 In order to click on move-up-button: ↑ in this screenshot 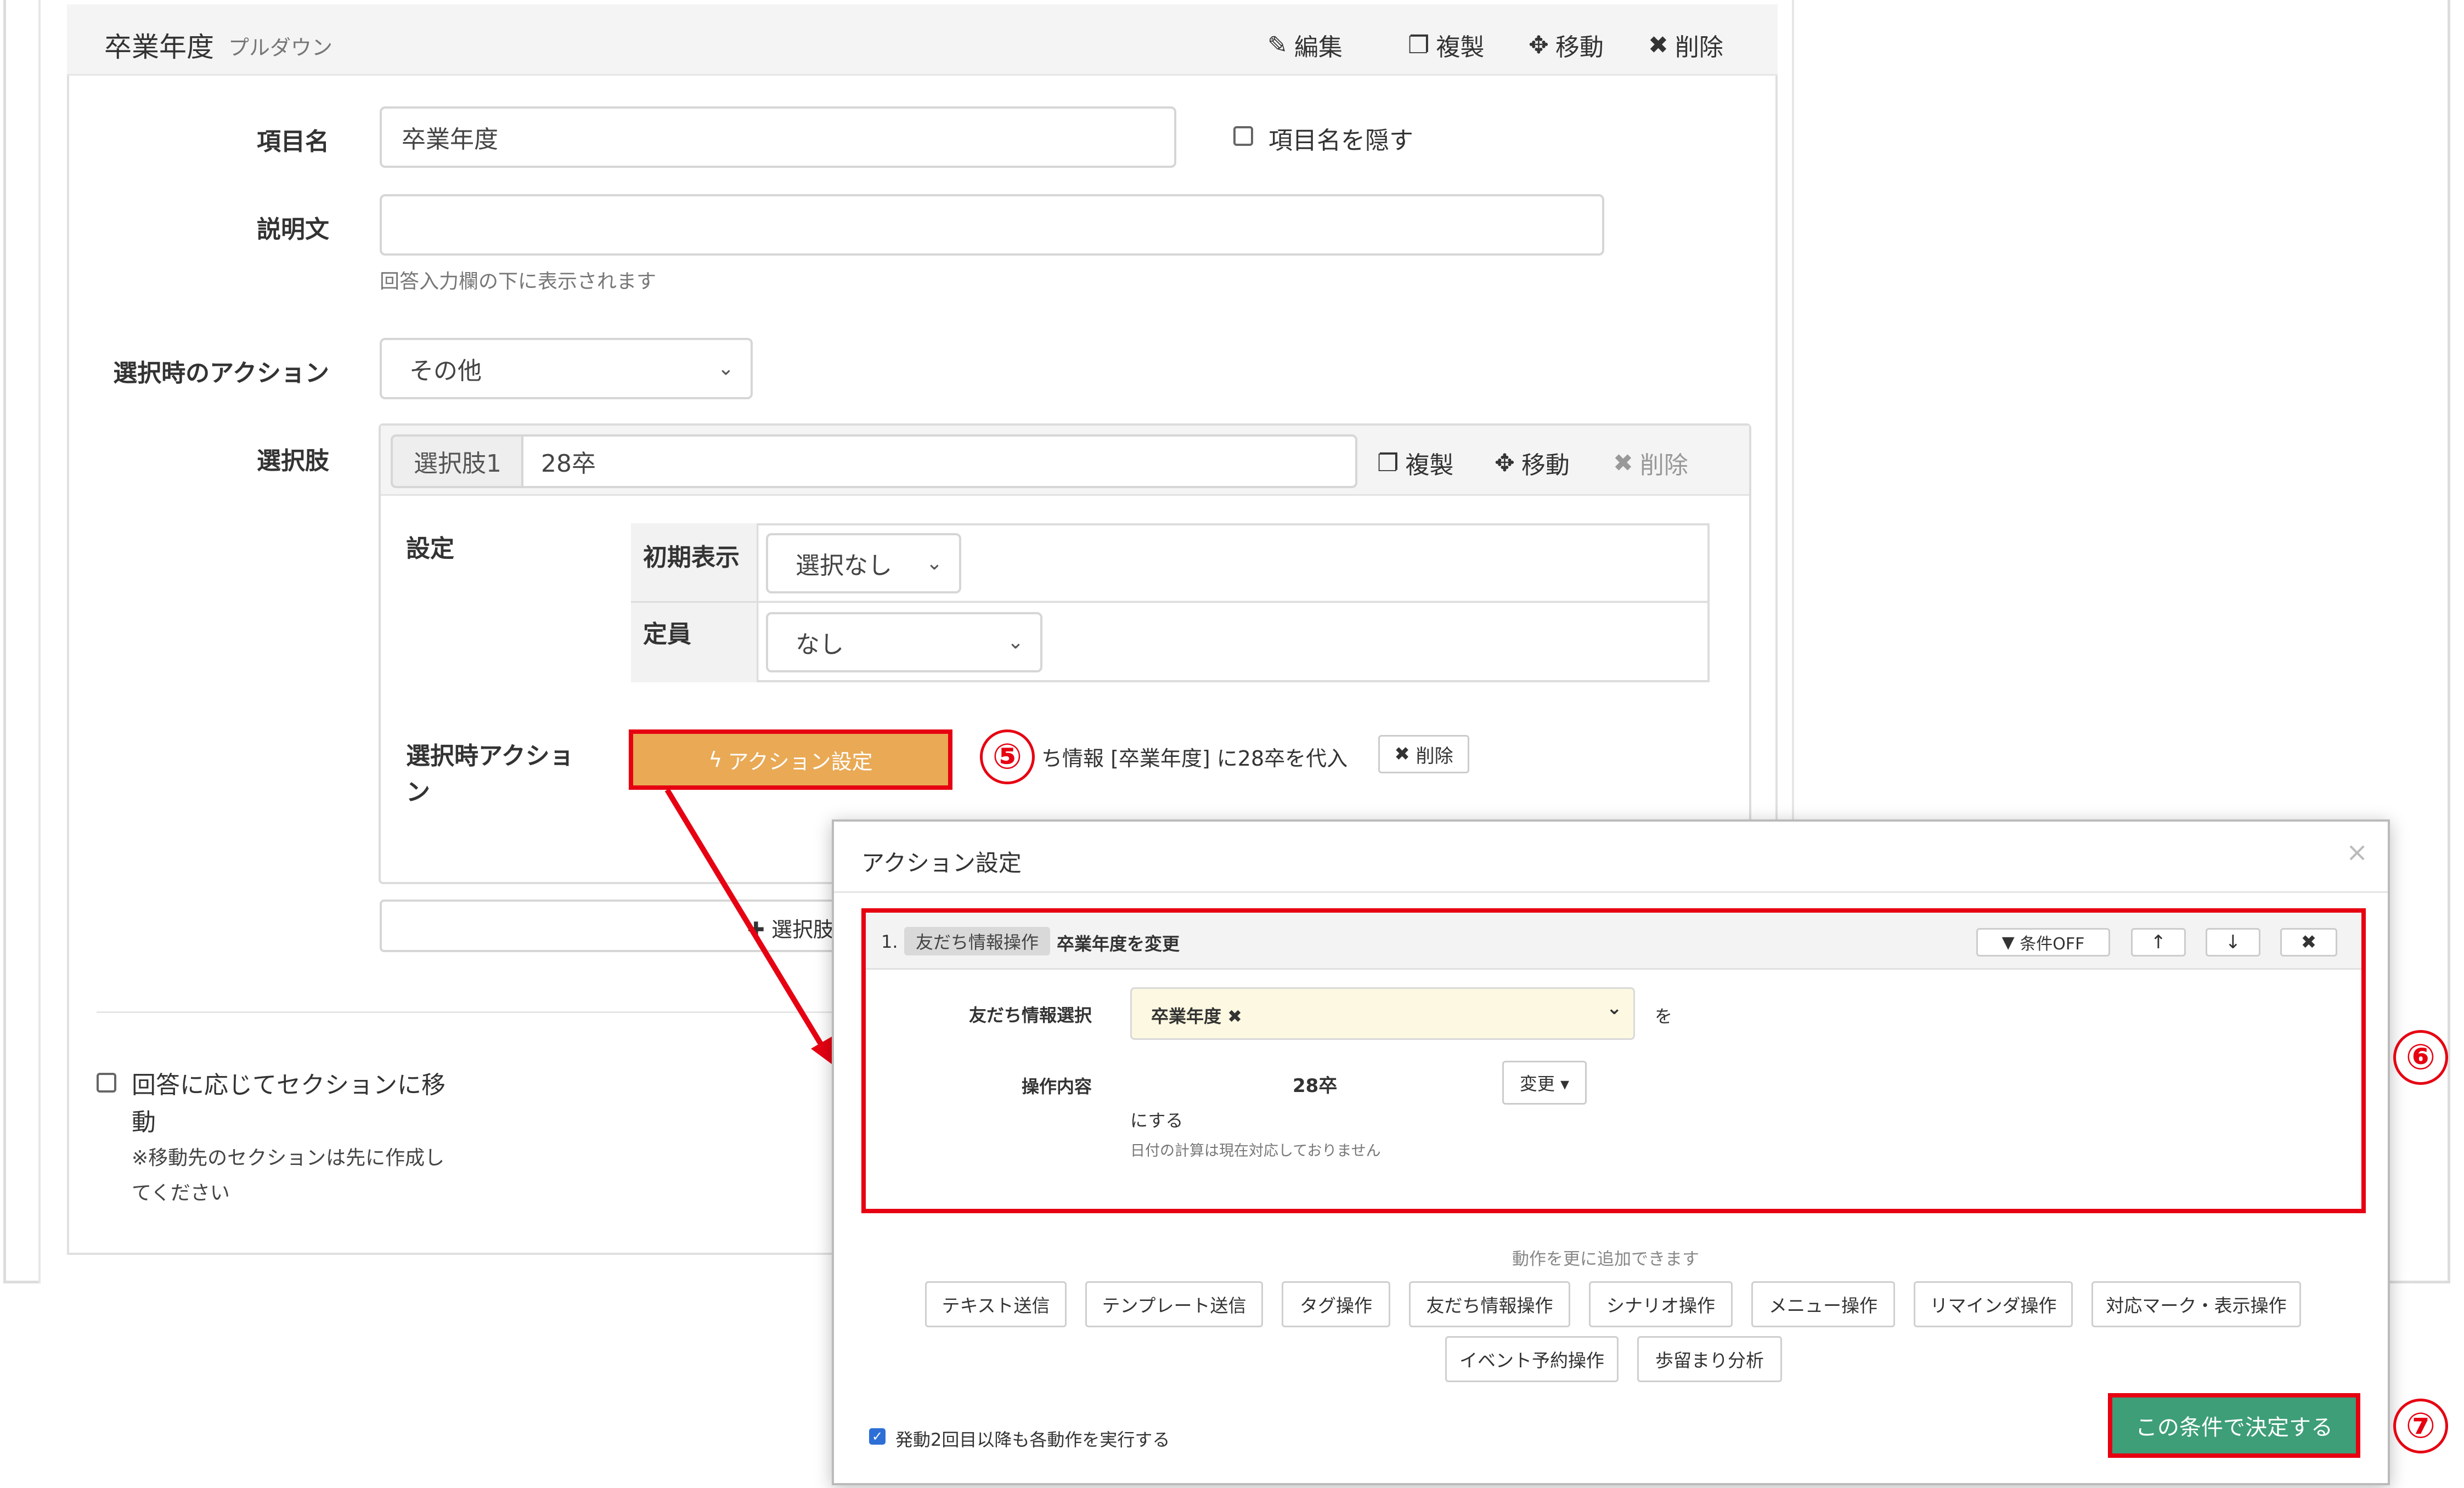, I will do `click(2158, 942)`.